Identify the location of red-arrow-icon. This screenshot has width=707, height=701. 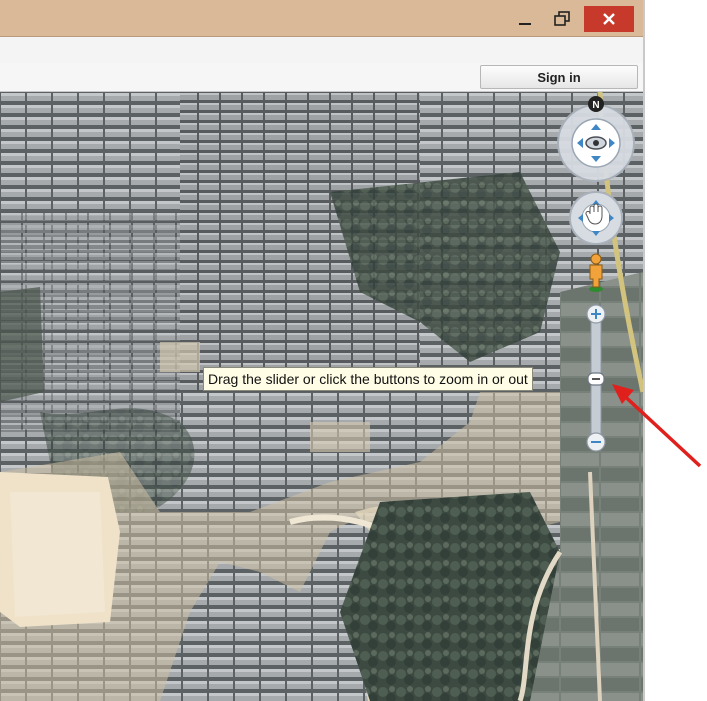
(657, 426).